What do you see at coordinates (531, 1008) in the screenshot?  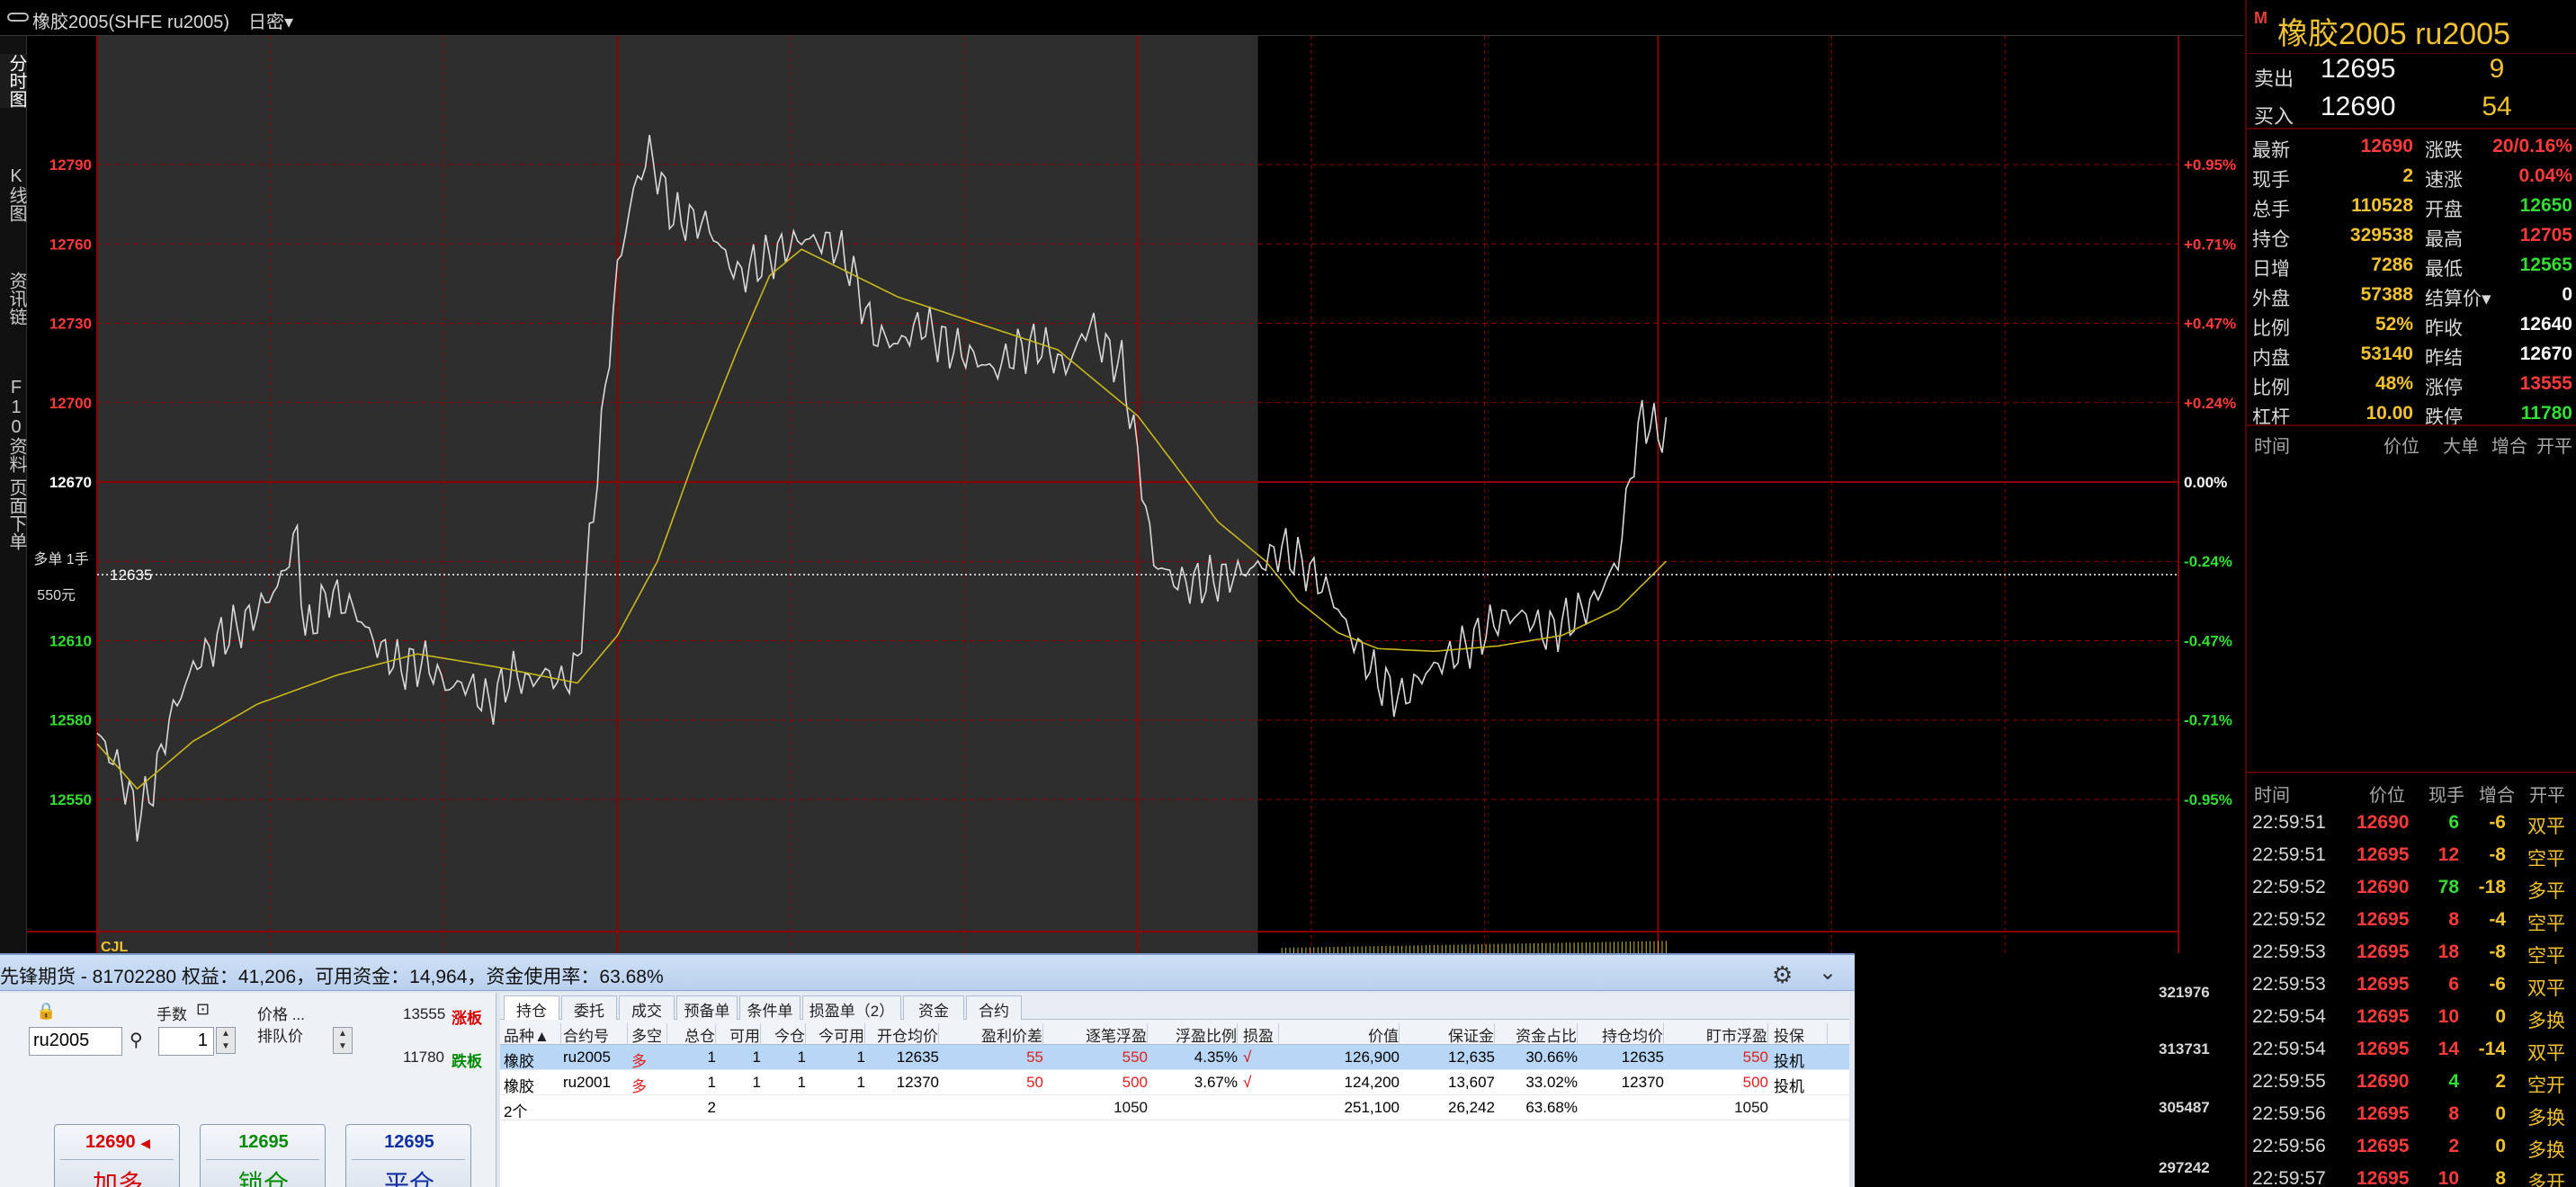 I see `positions-tab: 持仓` at bounding box center [531, 1008].